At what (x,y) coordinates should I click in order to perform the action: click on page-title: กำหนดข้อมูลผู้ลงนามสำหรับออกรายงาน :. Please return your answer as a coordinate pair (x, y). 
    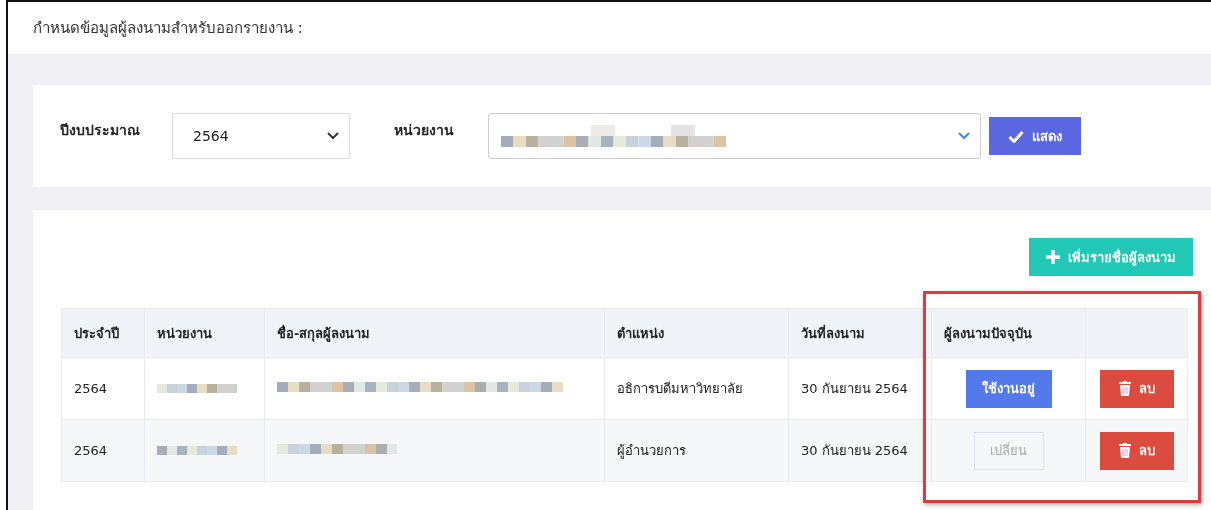
    Looking at the image, I should click on (168, 28).